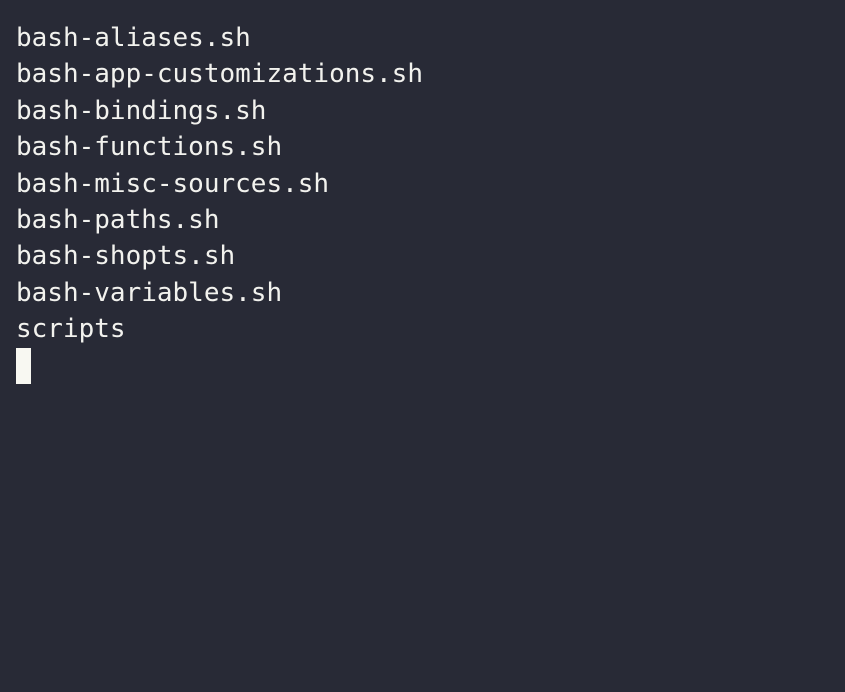 The width and height of the screenshot is (845, 692). What do you see at coordinates (219, 74) in the screenshot?
I see `output-line: bash-app-customizations.sh` at bounding box center [219, 74].